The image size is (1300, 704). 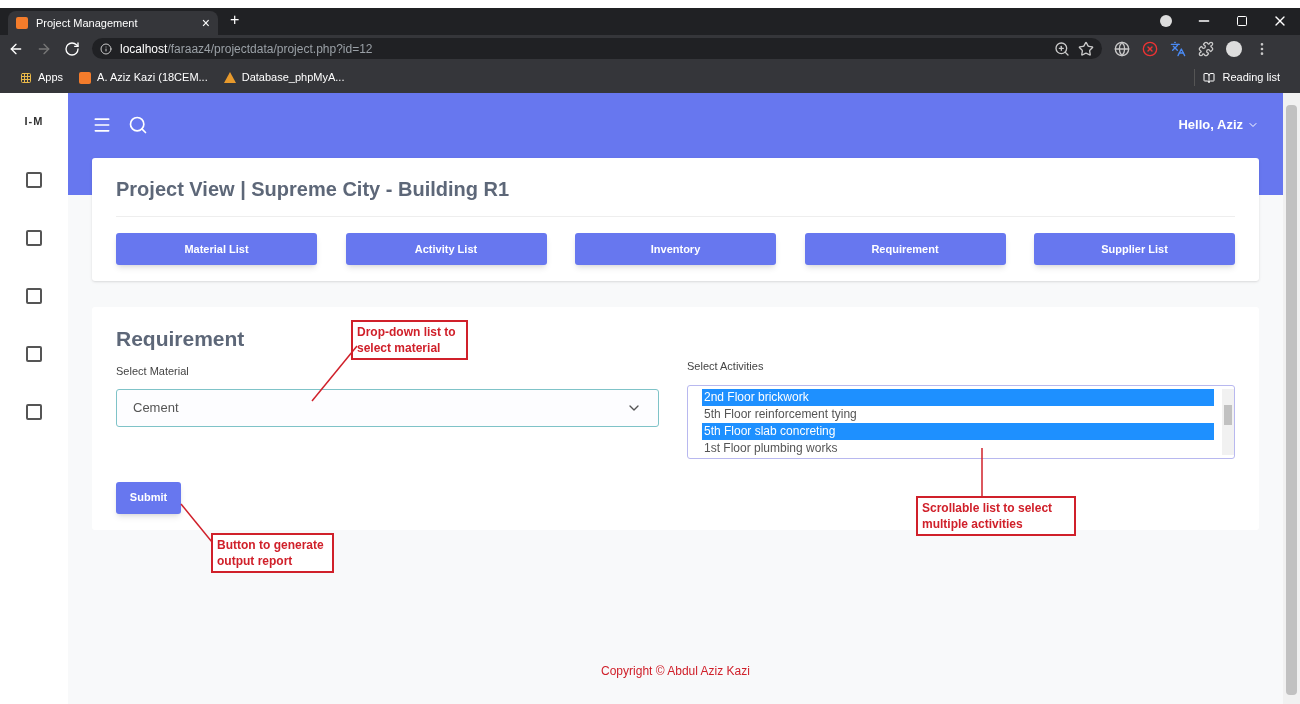 What do you see at coordinates (675, 249) in the screenshot?
I see `nav-button: Inventory` at bounding box center [675, 249].